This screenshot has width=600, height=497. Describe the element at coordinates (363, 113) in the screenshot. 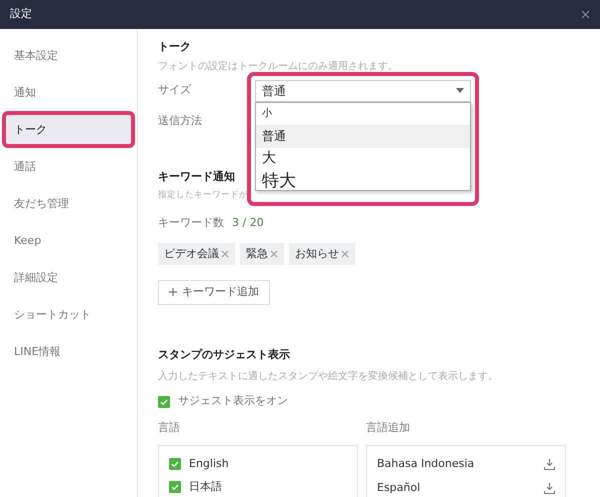

I see `dropdown-option: 小` at that location.